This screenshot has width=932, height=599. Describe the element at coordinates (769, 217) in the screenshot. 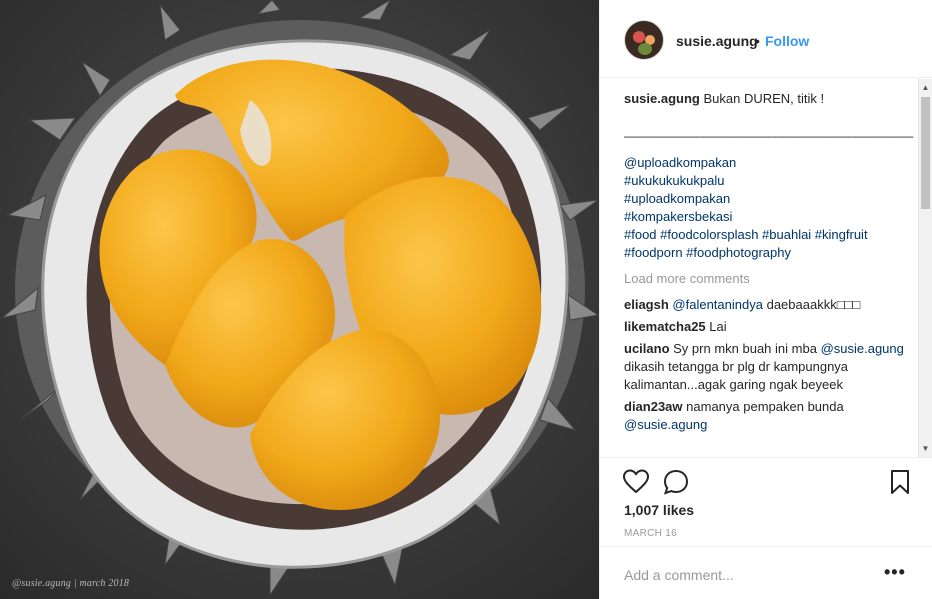

I see `hashtag-line: #kompakersbekasi` at that location.